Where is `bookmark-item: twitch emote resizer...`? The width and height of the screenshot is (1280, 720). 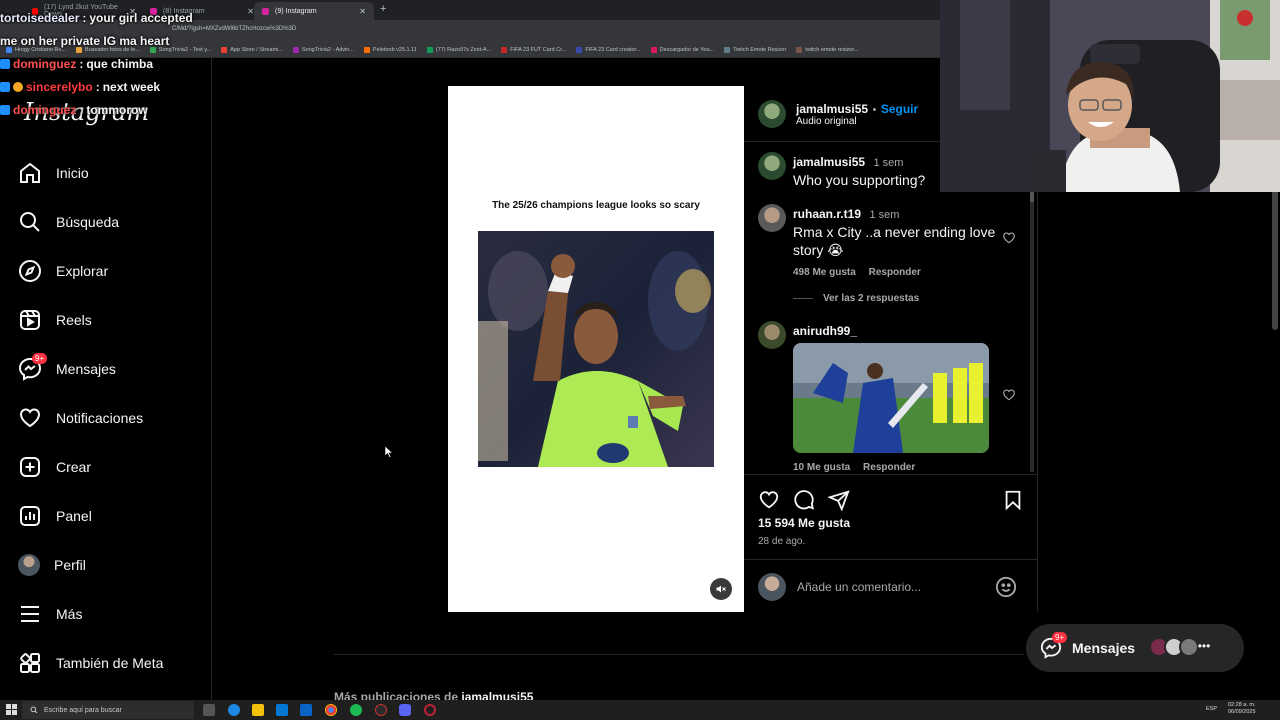 bookmark-item: twitch emote resizer... is located at coordinates (827, 49).